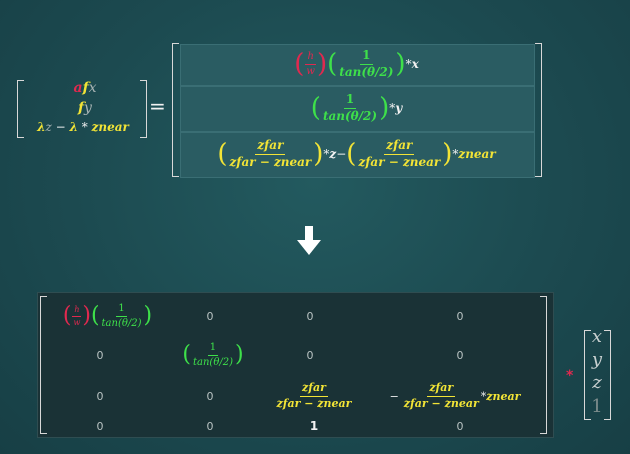 The width and height of the screenshot is (630, 454). I want to click on vector-z: z, so click(597, 382).